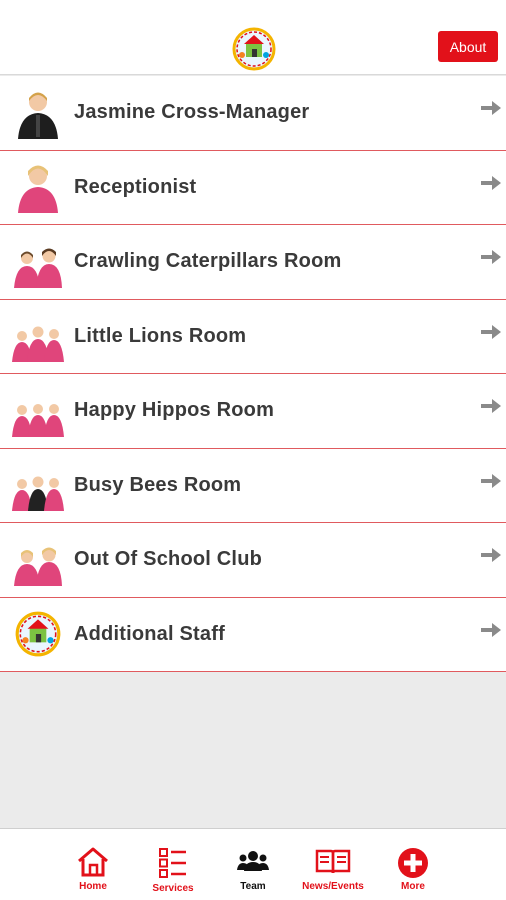 This screenshot has width=506, height=900. Describe the element at coordinates (168, 559) in the screenshot. I see `list-item-label: Out Of School Club` at that location.